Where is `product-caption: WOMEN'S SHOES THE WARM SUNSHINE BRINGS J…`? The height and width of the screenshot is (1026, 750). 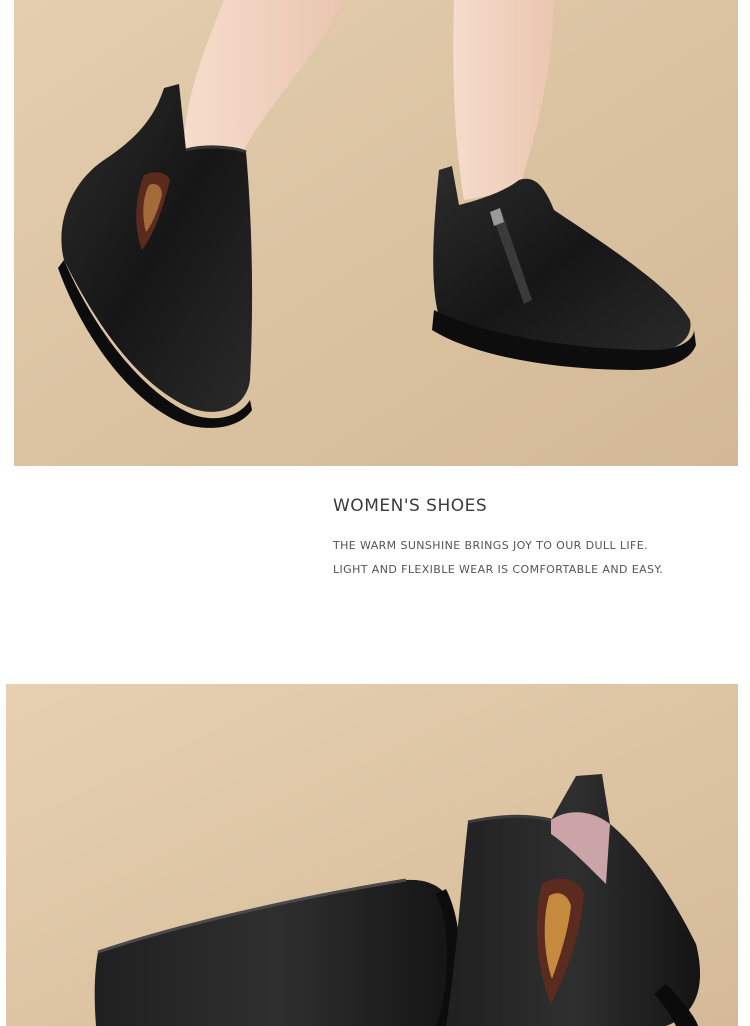 product-caption: WOMEN'S SHOES THE WARM SUNSHINE BRINGS J… is located at coordinates (538, 541).